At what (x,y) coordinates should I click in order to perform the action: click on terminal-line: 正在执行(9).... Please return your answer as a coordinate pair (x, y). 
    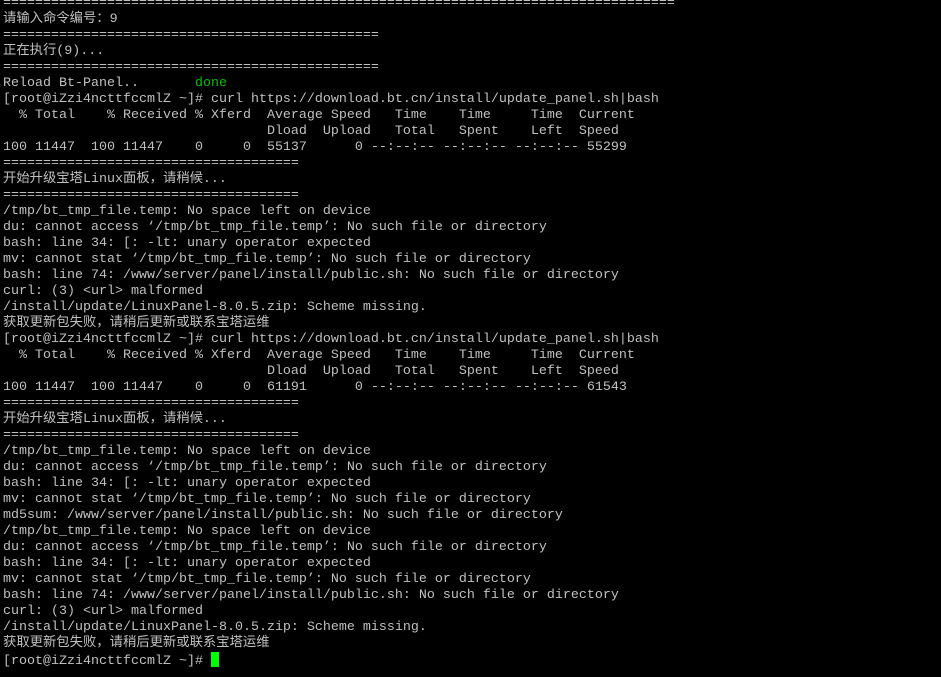
    Looking at the image, I should click on (339, 52).